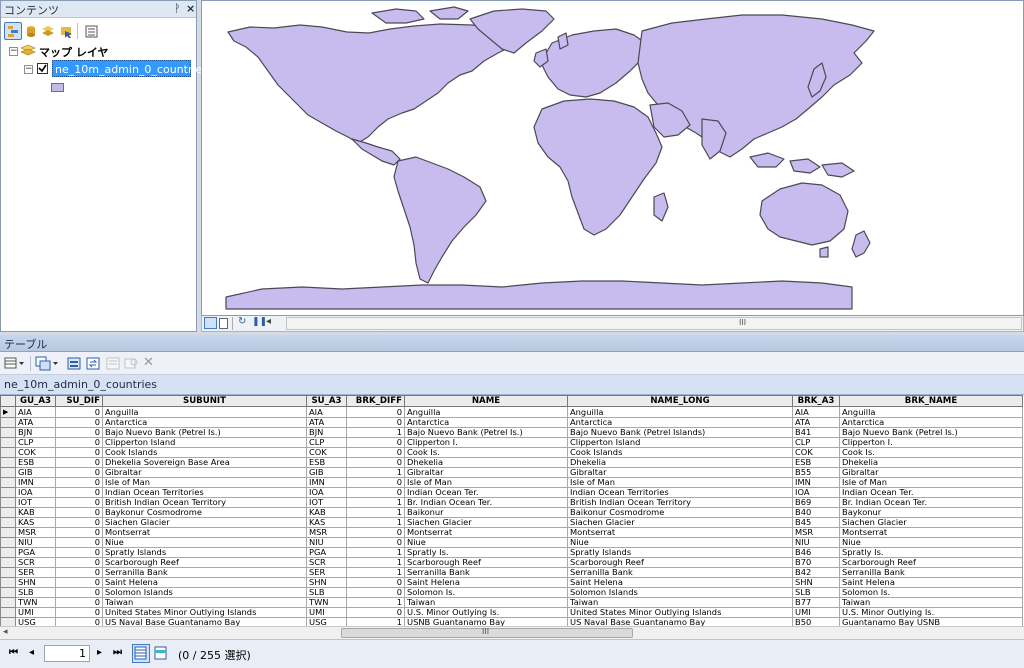 This screenshot has height=668, width=1024. Describe the element at coordinates (35, 401) in the screenshot. I see `column-header-gu-a3: GU_A3` at that location.